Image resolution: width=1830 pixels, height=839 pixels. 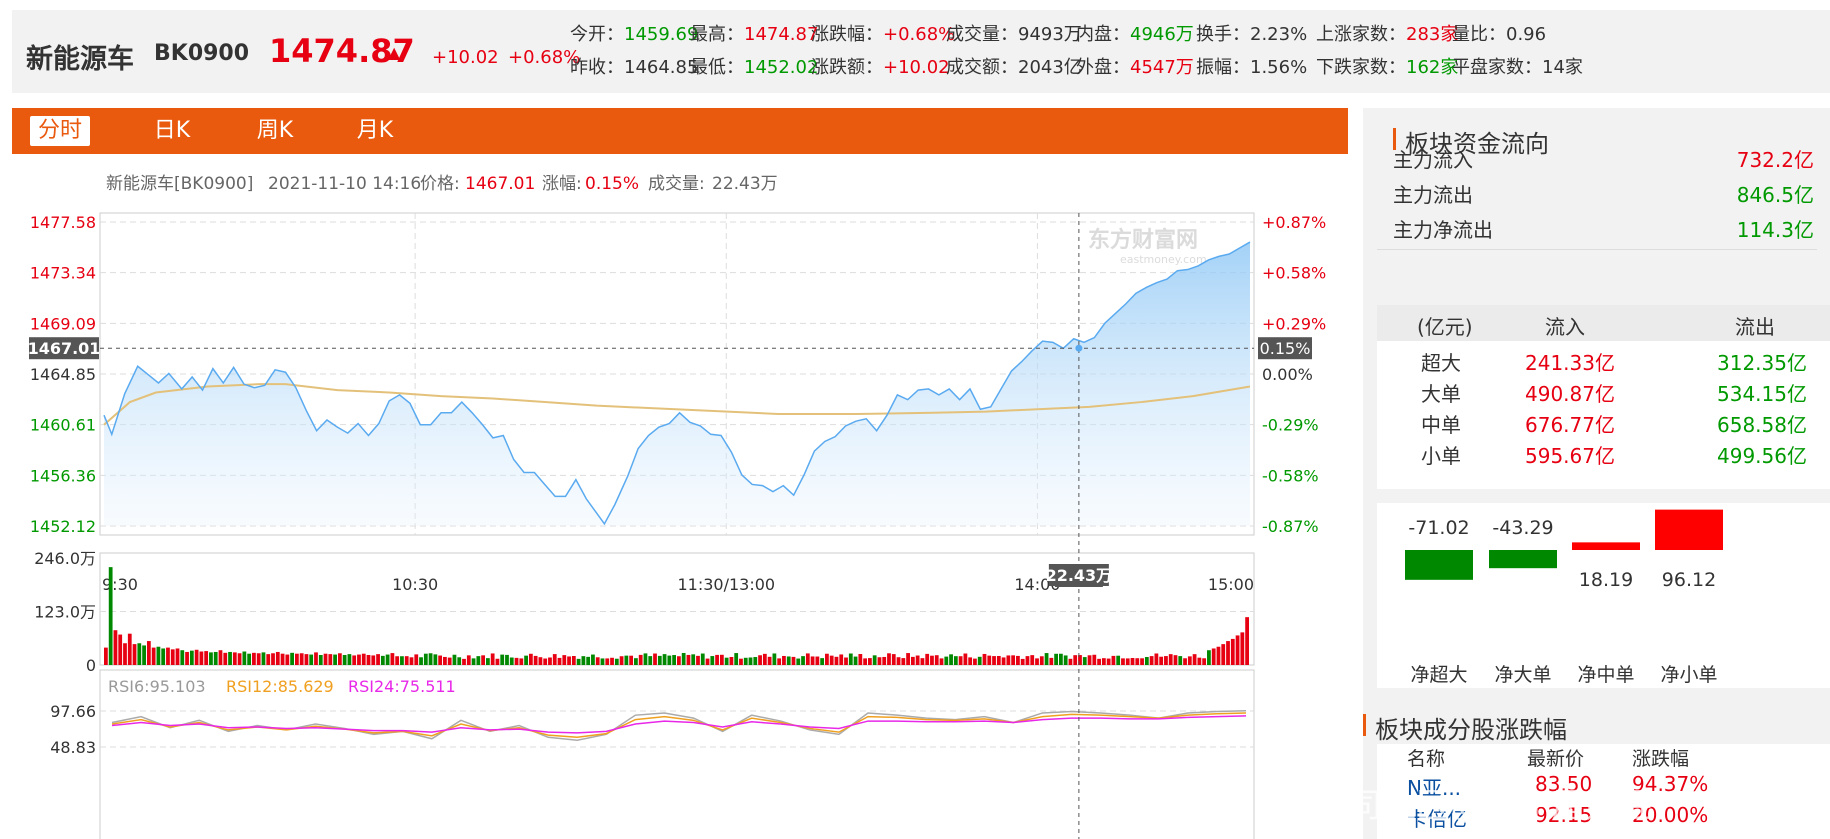 What do you see at coordinates (1441, 456) in the screenshot?
I see `flow-row-type: 小单` at bounding box center [1441, 456].